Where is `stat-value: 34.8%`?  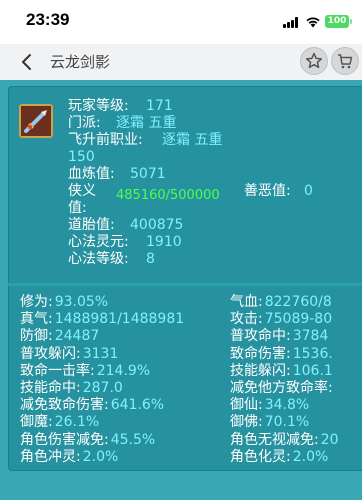 stat-value: 34.8% is located at coordinates (287, 405).